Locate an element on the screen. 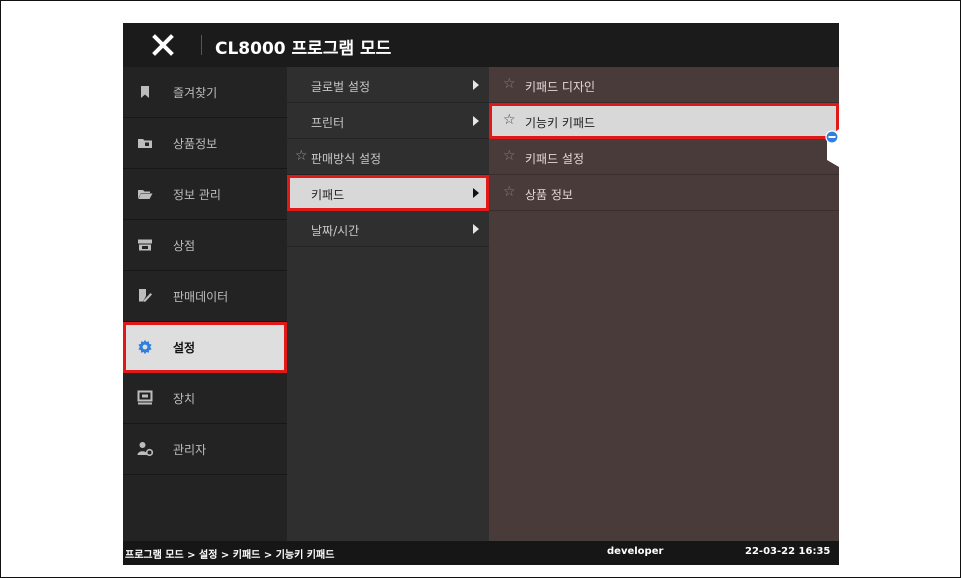 The width and height of the screenshot is (961, 578). sidebar-item-favorites: 즐겨찾기 is located at coordinates (205, 92).